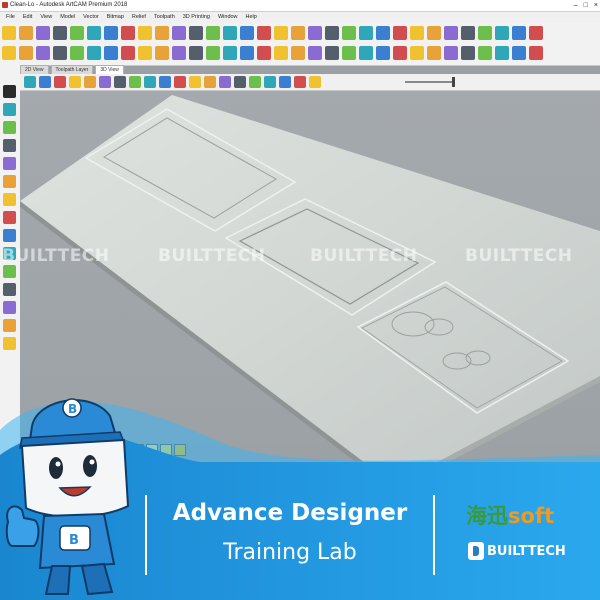 This screenshot has height=600, width=600. What do you see at coordinates (77, 53) in the screenshot?
I see `box-icon` at bounding box center [77, 53].